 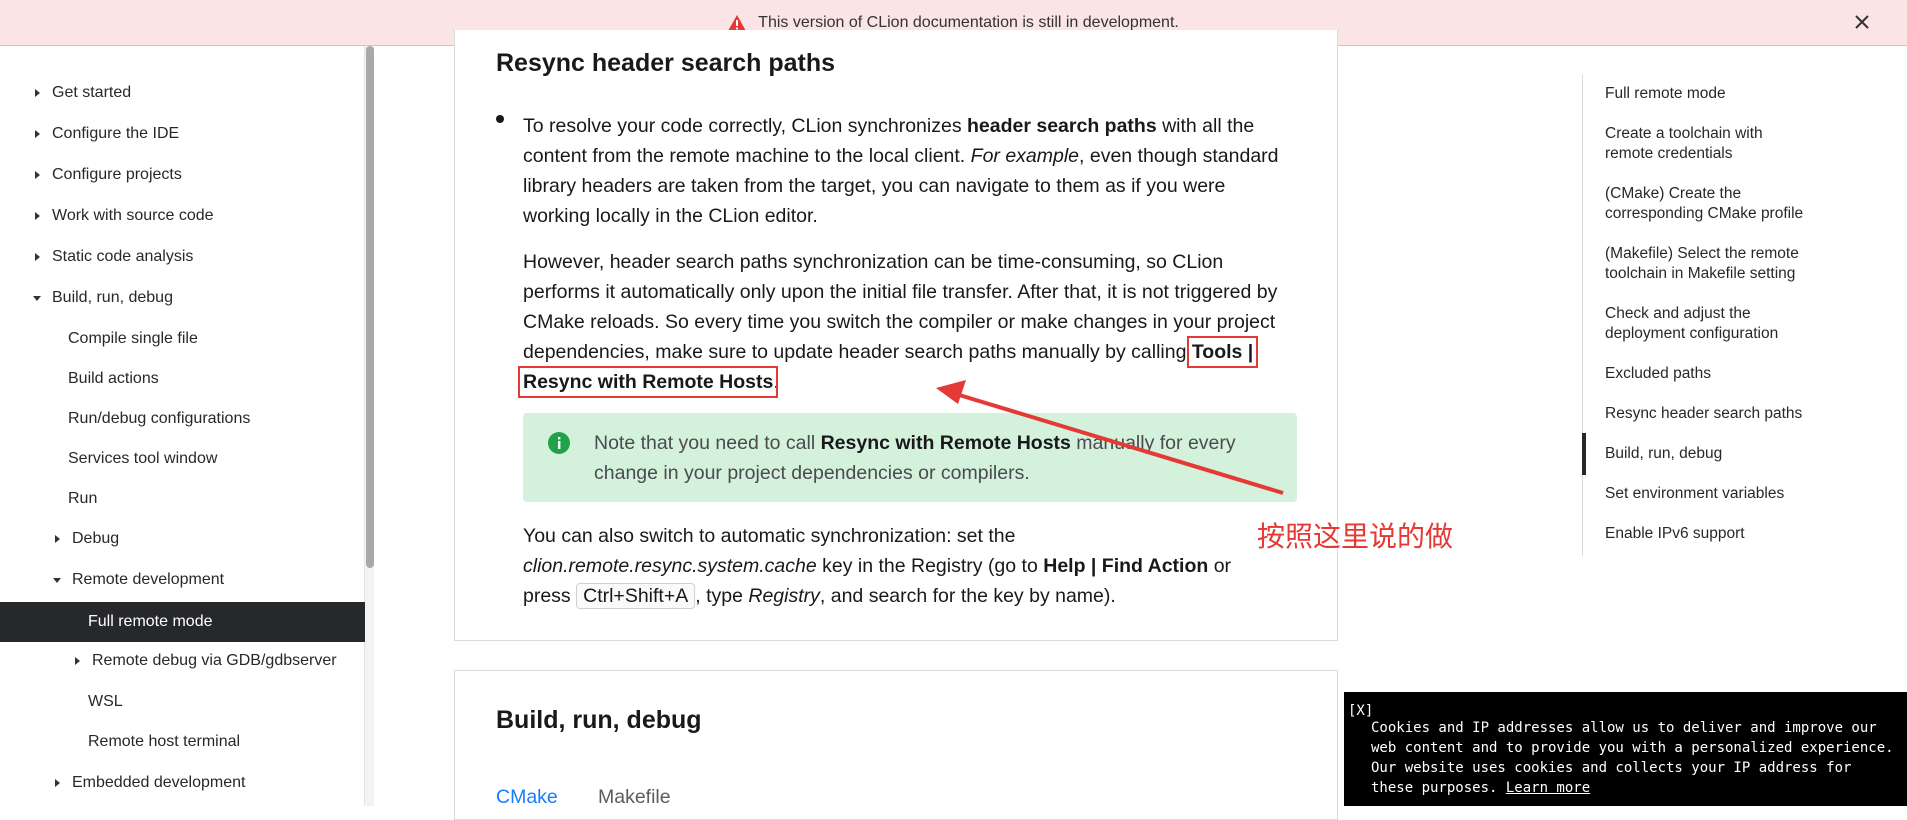 I want to click on text-run-bold: header search paths, so click(x=1062, y=126).